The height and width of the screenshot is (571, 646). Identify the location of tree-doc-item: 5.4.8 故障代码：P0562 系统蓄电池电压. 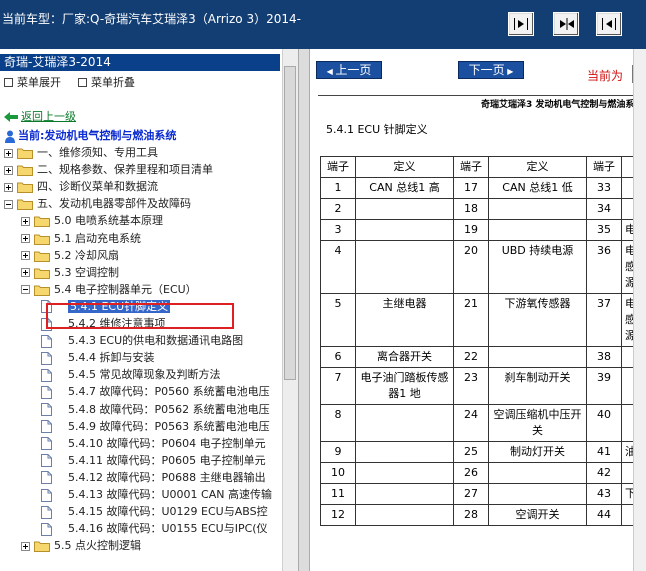
(154, 409).